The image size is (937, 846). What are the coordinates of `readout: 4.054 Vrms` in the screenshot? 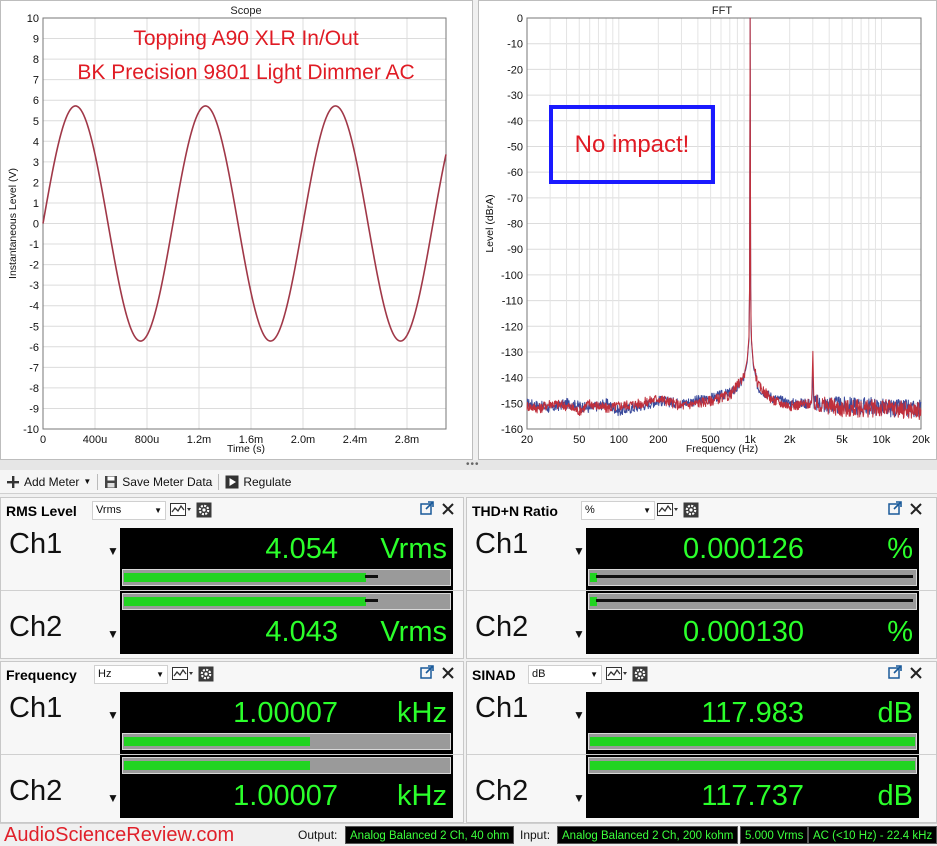 It's located at (286, 549).